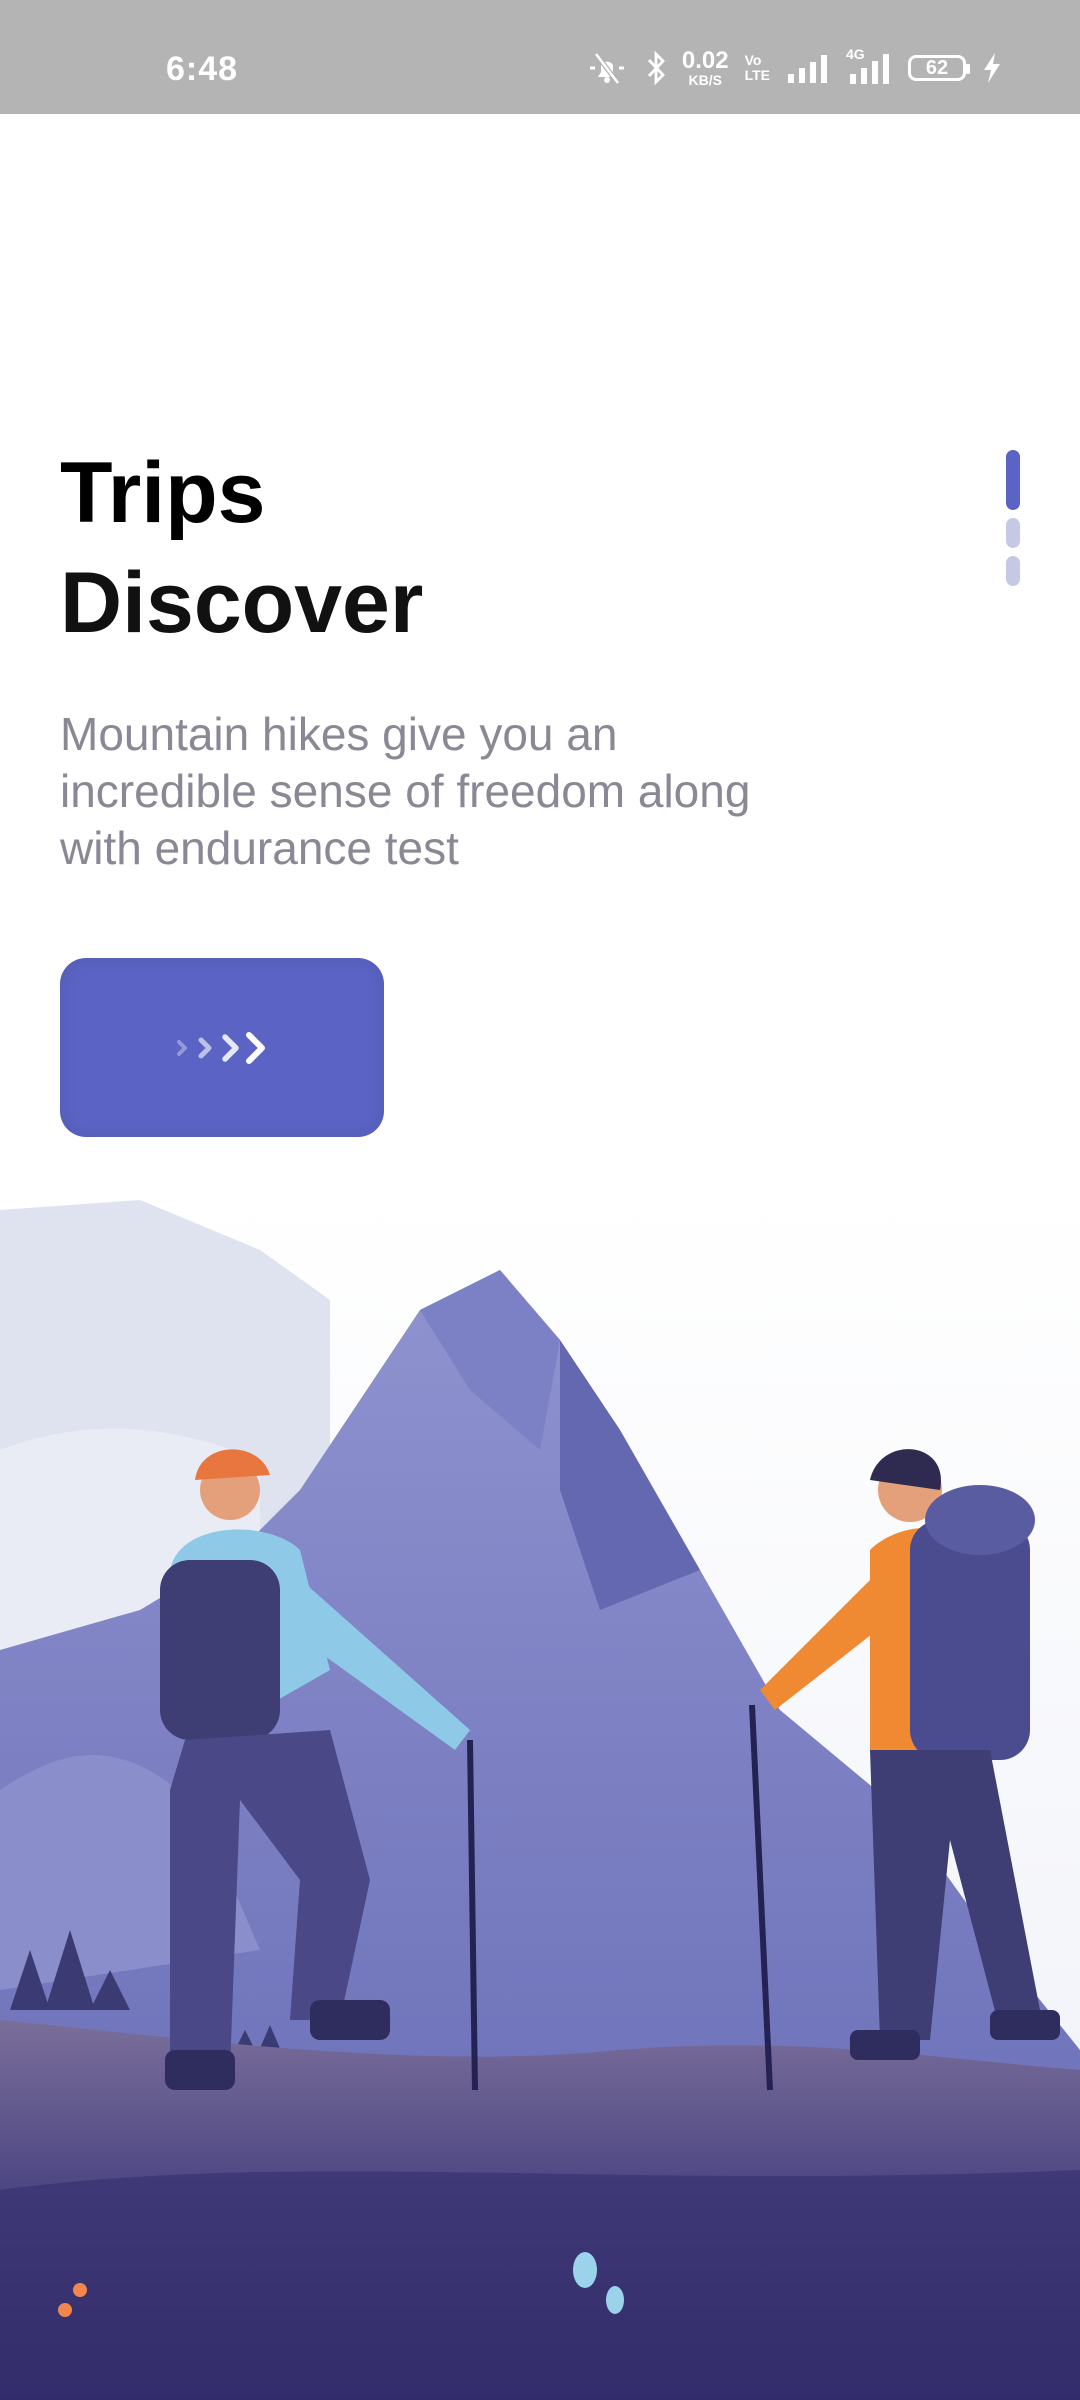 The height and width of the screenshot is (2400, 1080). I want to click on status-time: 6:48, so click(202, 69).